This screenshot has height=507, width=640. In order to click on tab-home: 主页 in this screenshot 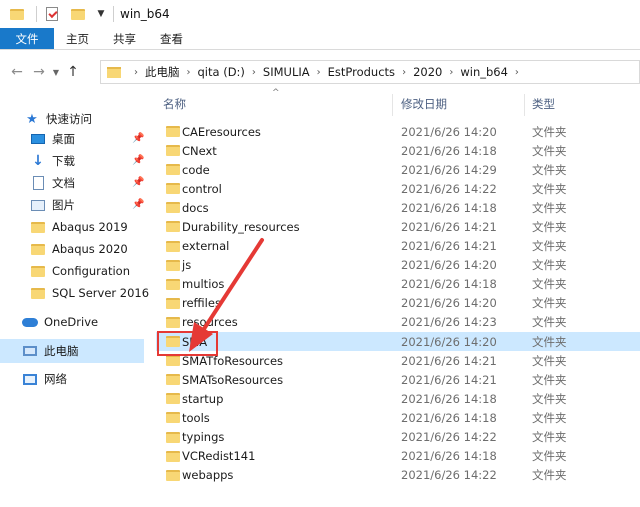, I will do `click(77, 38)`.